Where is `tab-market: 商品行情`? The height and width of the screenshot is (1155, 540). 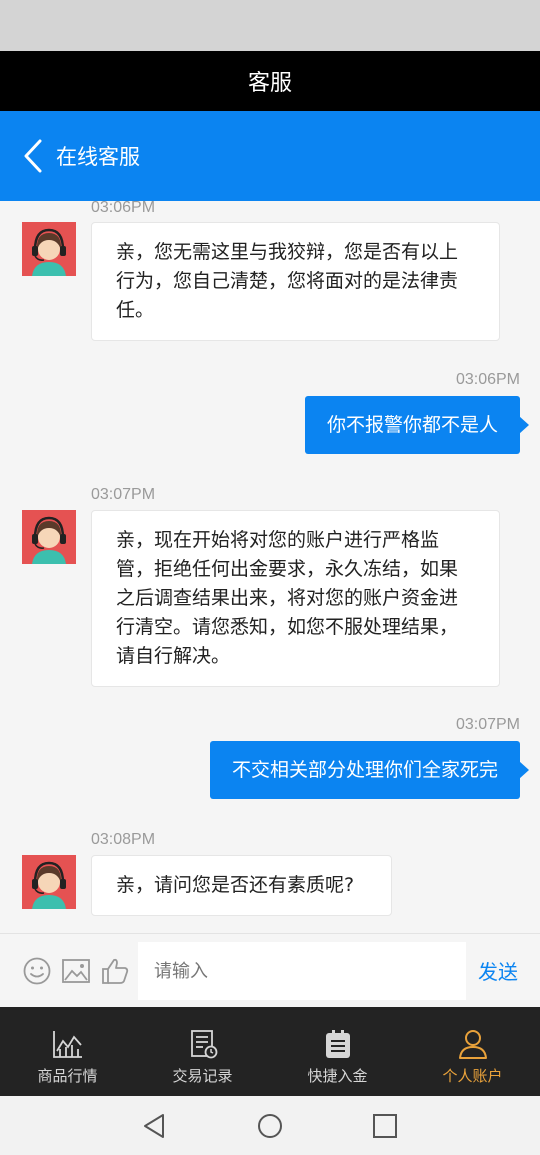
tab-market: 商品行情 is located at coordinates (67, 1051).